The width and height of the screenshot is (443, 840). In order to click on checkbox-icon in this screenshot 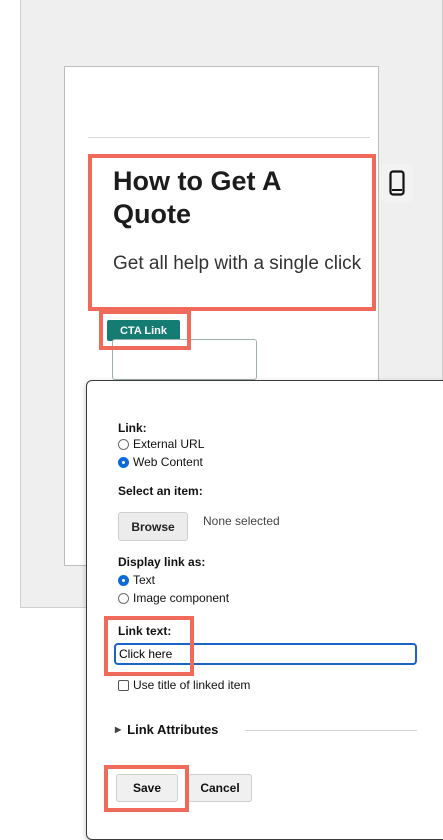, I will do `click(123, 685)`.